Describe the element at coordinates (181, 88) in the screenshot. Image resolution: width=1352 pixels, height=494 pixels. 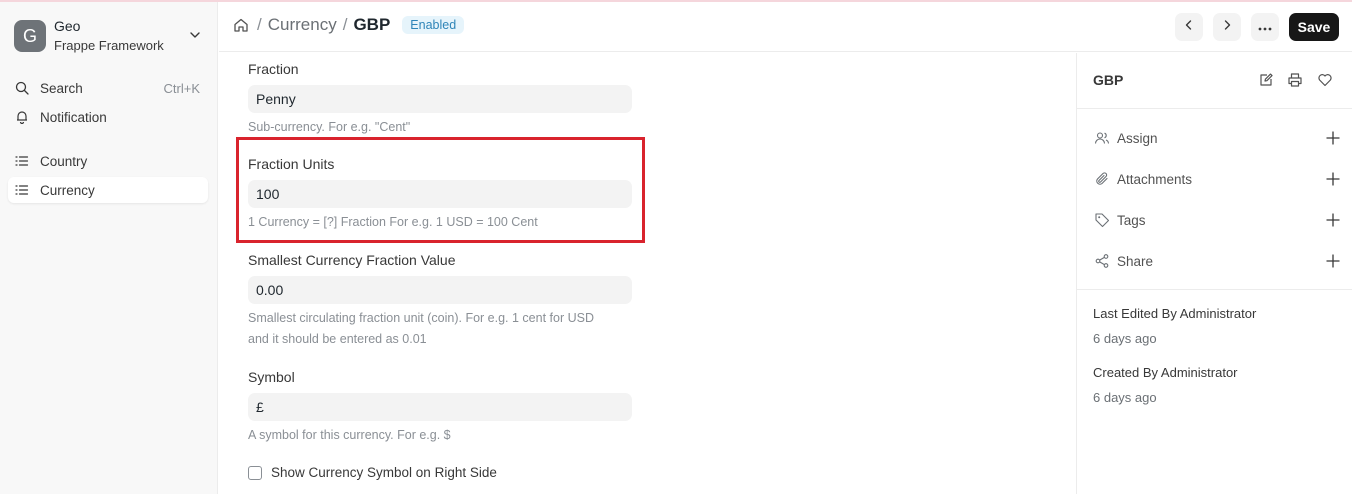
I see `search-shortcut: Ctrl+K` at that location.